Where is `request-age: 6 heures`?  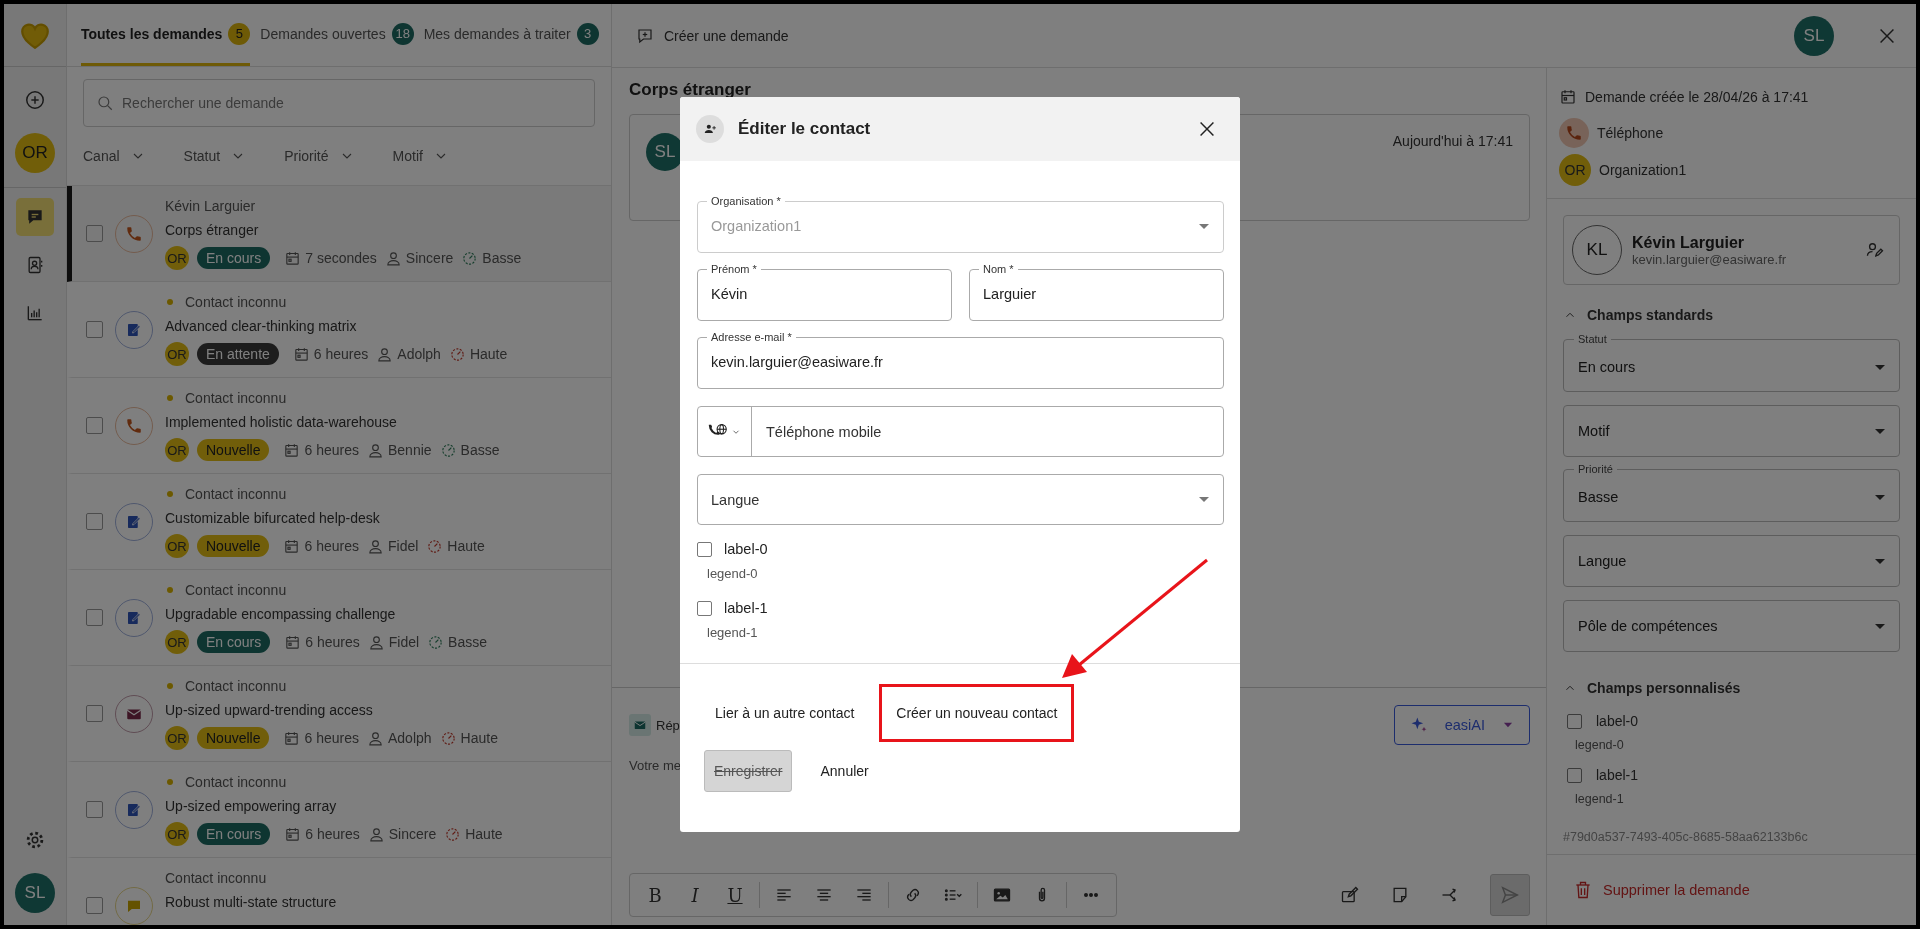 request-age: 6 heures is located at coordinates (331, 450).